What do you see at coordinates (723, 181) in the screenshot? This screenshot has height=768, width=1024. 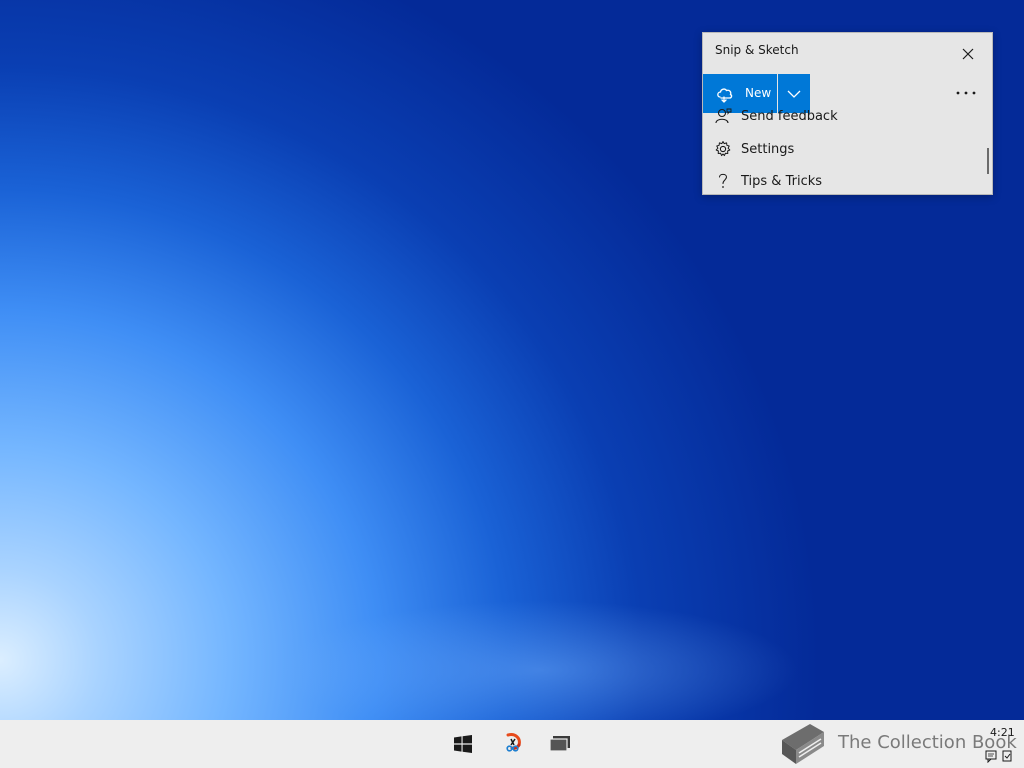 I see `question-icon` at bounding box center [723, 181].